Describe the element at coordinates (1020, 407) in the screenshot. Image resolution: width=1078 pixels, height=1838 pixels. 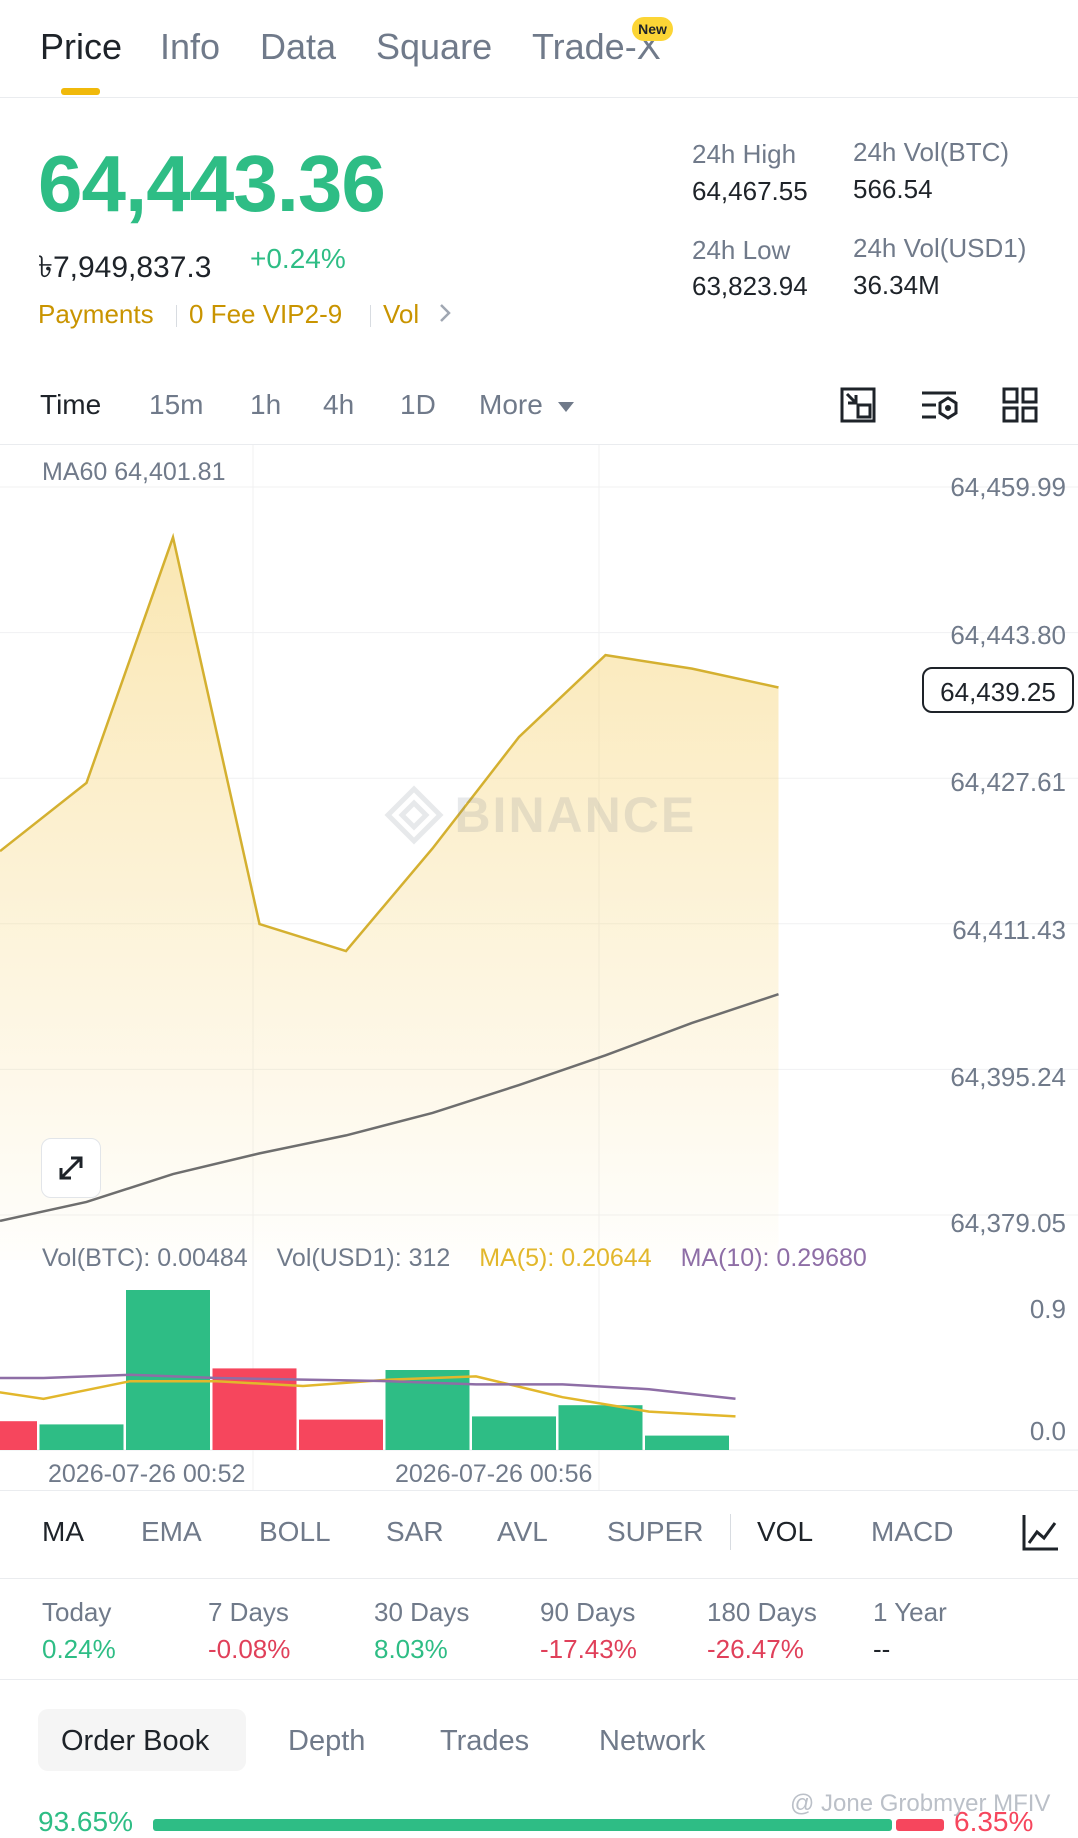
I see `grid-layout-icon` at that location.